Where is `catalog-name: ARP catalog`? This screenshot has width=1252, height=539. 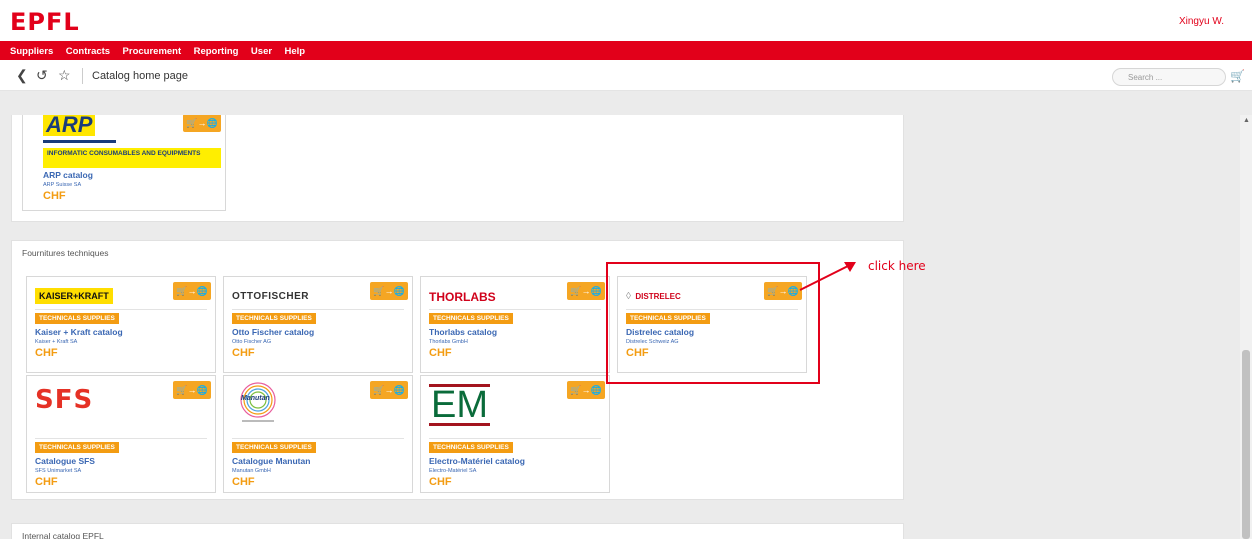
catalog-name: ARP catalog is located at coordinates (68, 175).